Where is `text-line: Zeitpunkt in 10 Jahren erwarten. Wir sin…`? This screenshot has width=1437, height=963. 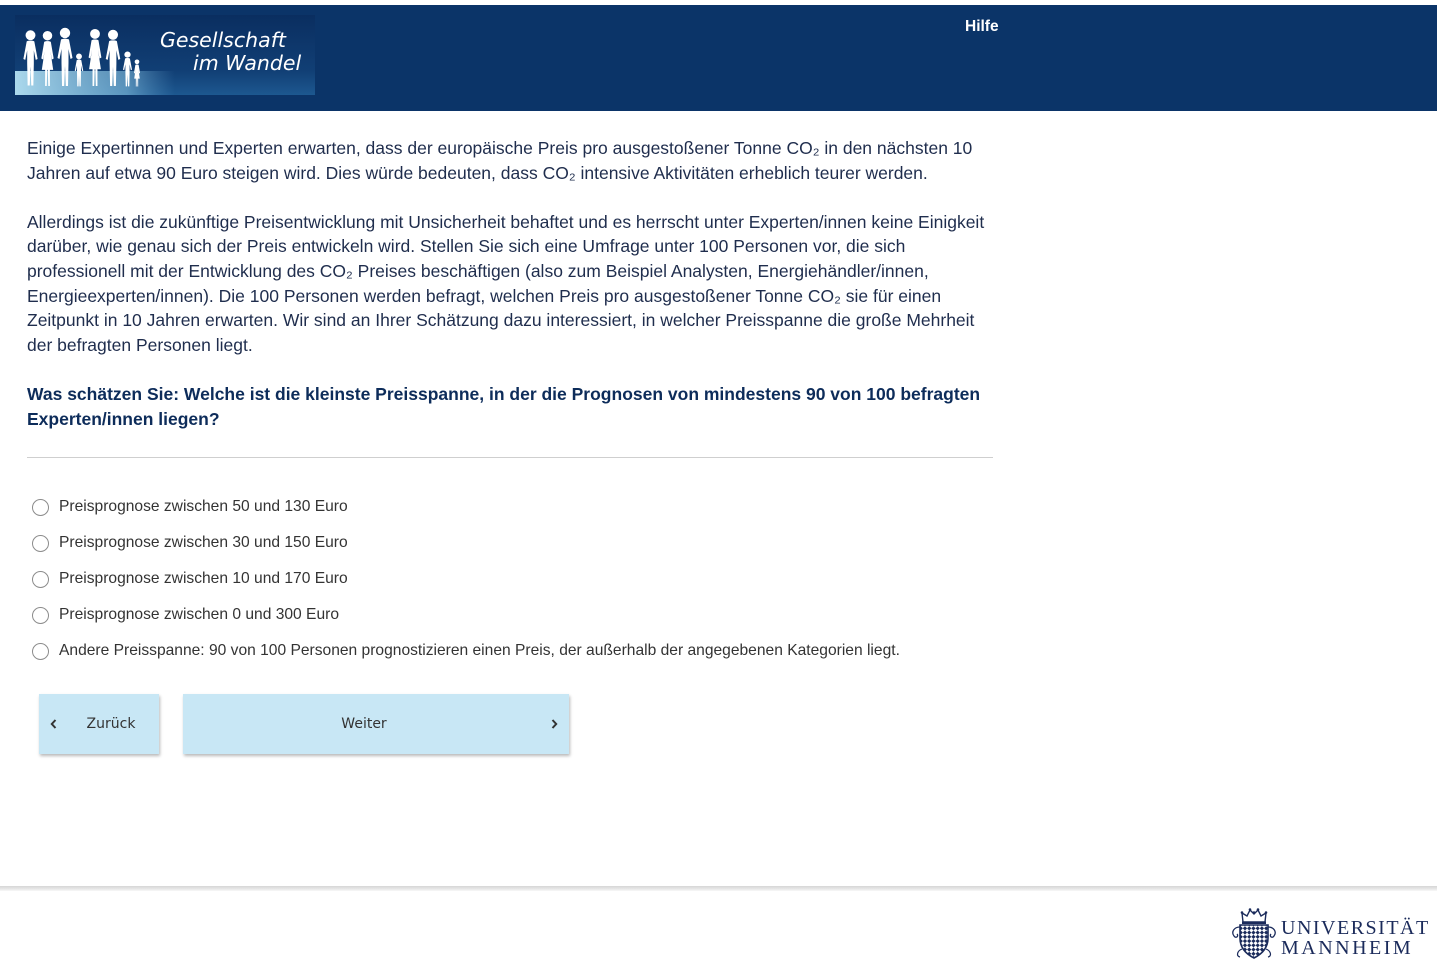
text-line: Zeitpunkt in 10 Jahren erwarten. Wir sin… is located at coordinates (501, 320).